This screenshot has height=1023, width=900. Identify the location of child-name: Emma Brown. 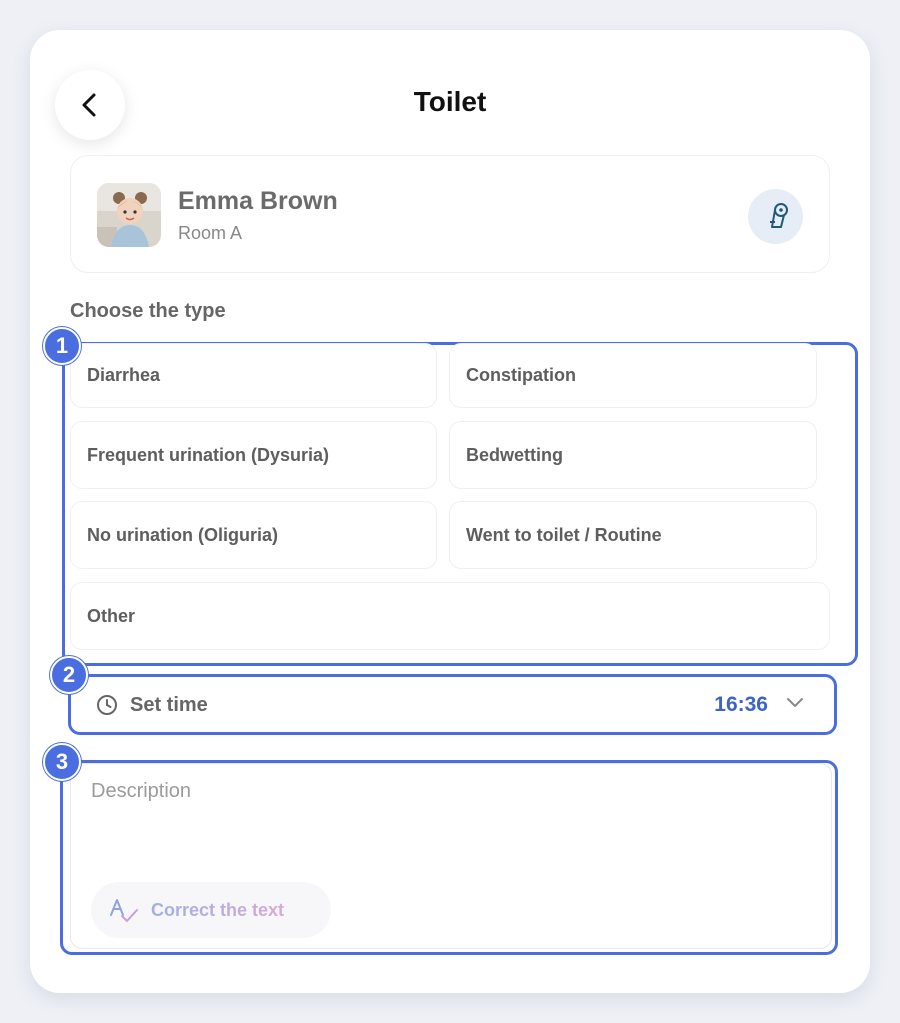
(258, 201).